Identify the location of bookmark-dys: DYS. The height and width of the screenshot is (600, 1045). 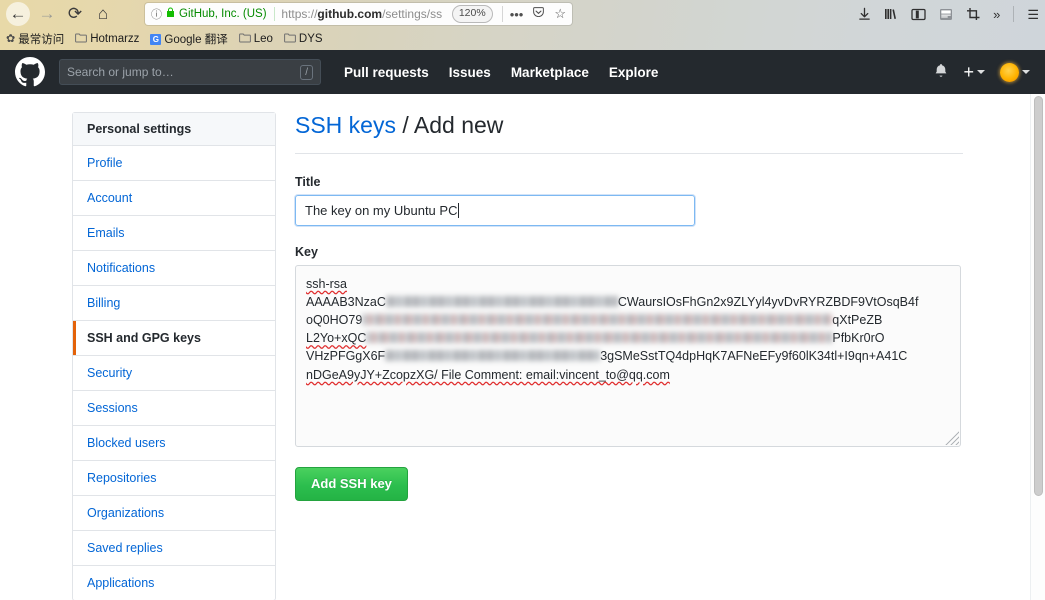
(303, 39).